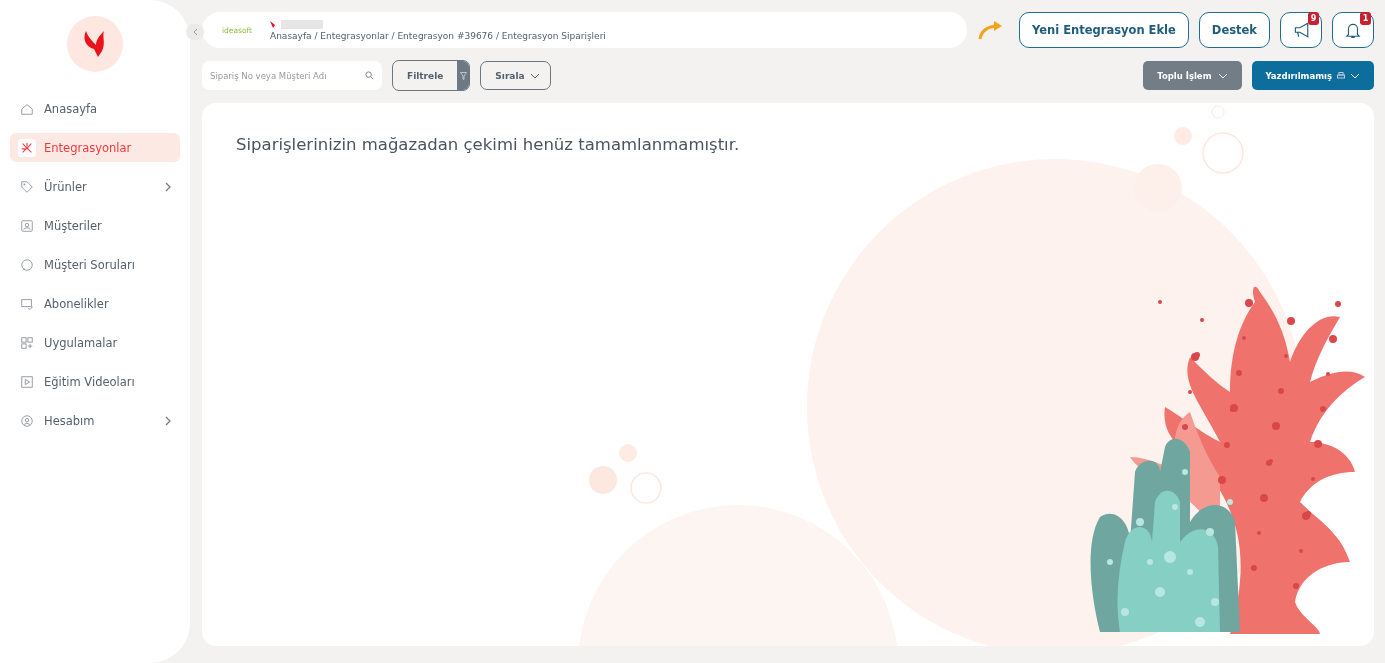 This screenshot has height=663, width=1385. Describe the element at coordinates (95, 186) in the screenshot. I see `sidebar-item: Ürünler` at that location.